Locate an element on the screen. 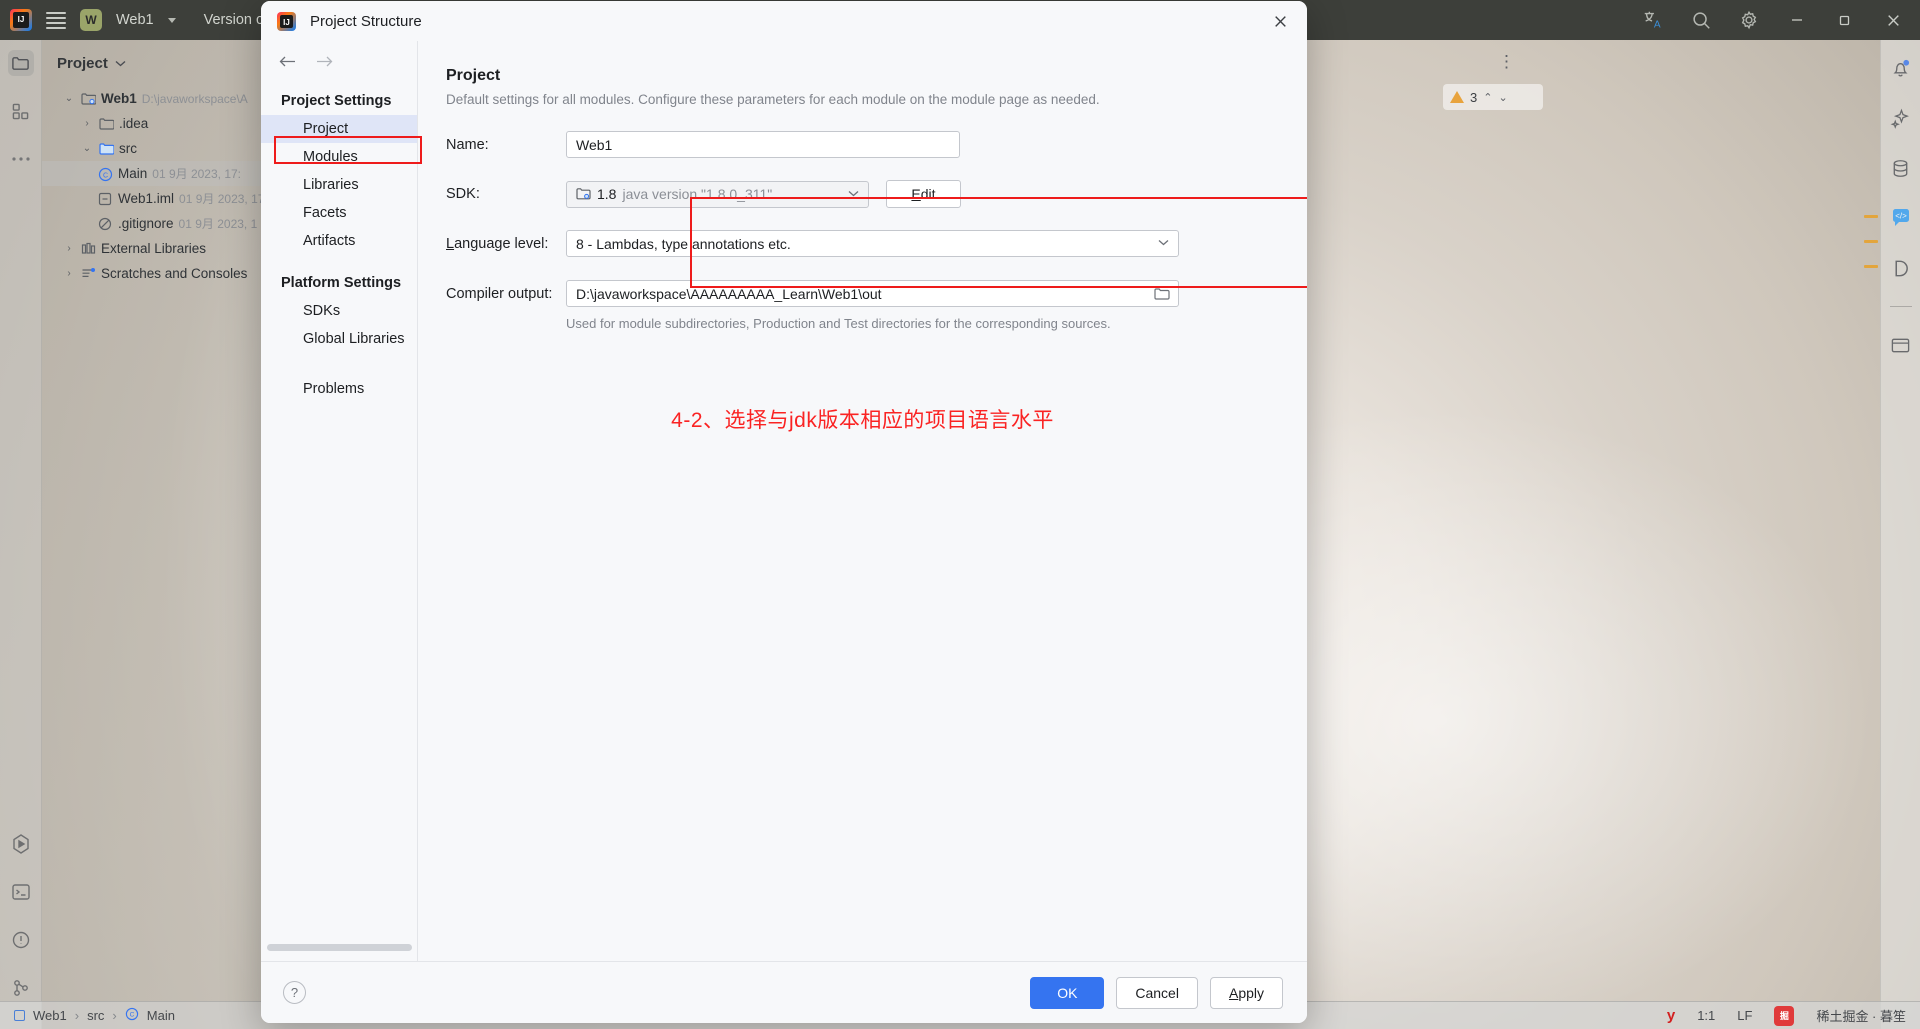  dialog-titlebar: Project Structure is located at coordinates (784, 21).